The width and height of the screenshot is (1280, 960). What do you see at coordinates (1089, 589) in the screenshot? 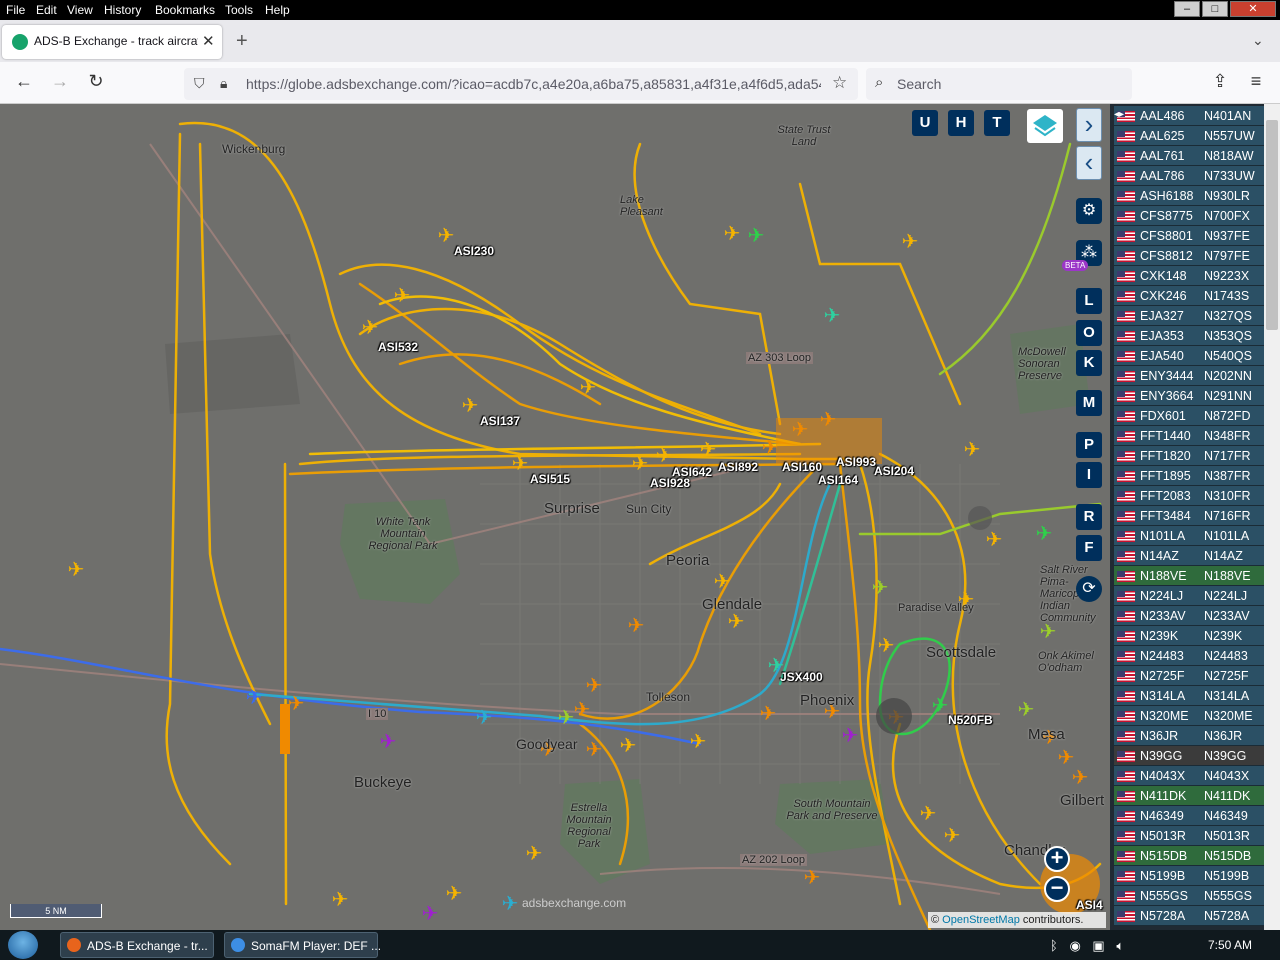
I see `replay-icon: ⟳` at bounding box center [1089, 589].